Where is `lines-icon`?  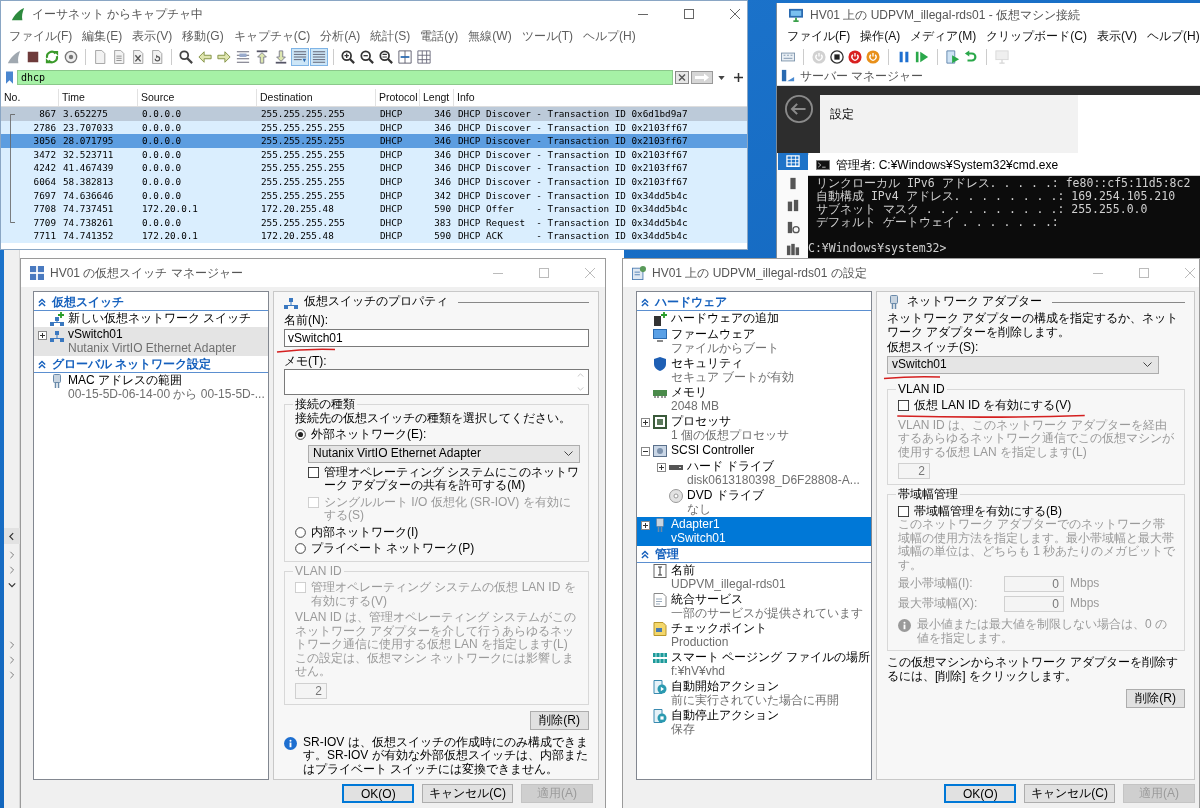 lines-icon is located at coordinates (319, 57).